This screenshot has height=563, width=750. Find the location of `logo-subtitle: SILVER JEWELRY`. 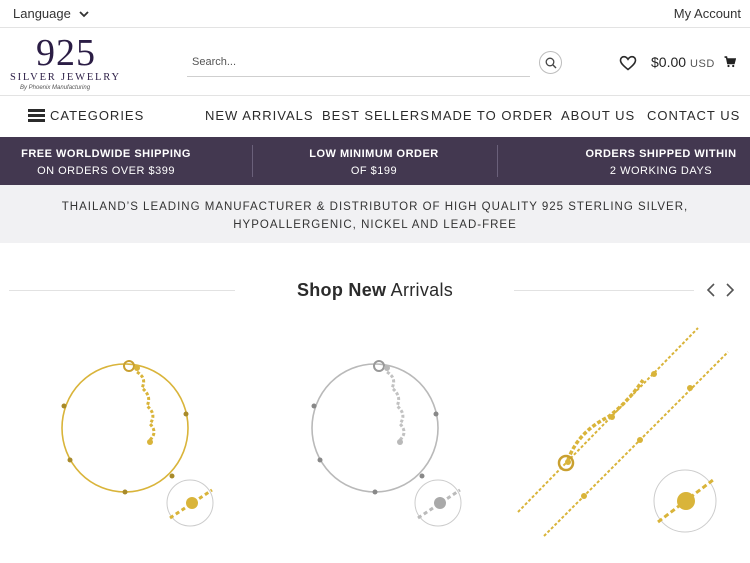

logo-subtitle: SILVER JEWELRY is located at coordinates (65, 77).